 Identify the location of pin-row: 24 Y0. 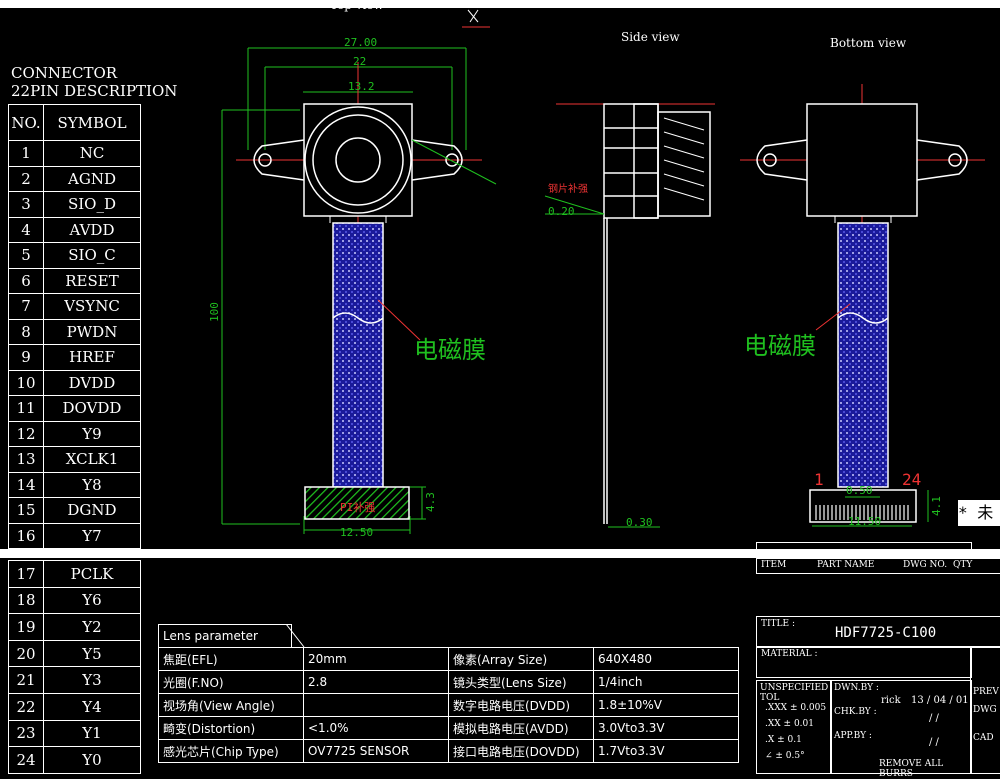
(74, 760).